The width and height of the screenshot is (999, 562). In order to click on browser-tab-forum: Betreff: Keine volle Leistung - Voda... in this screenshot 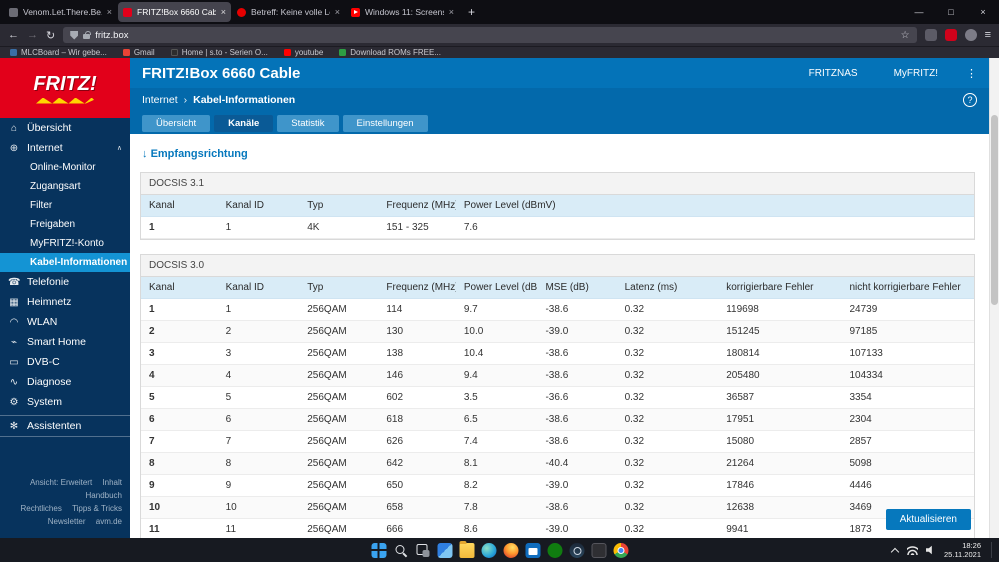, I will do `click(288, 12)`.